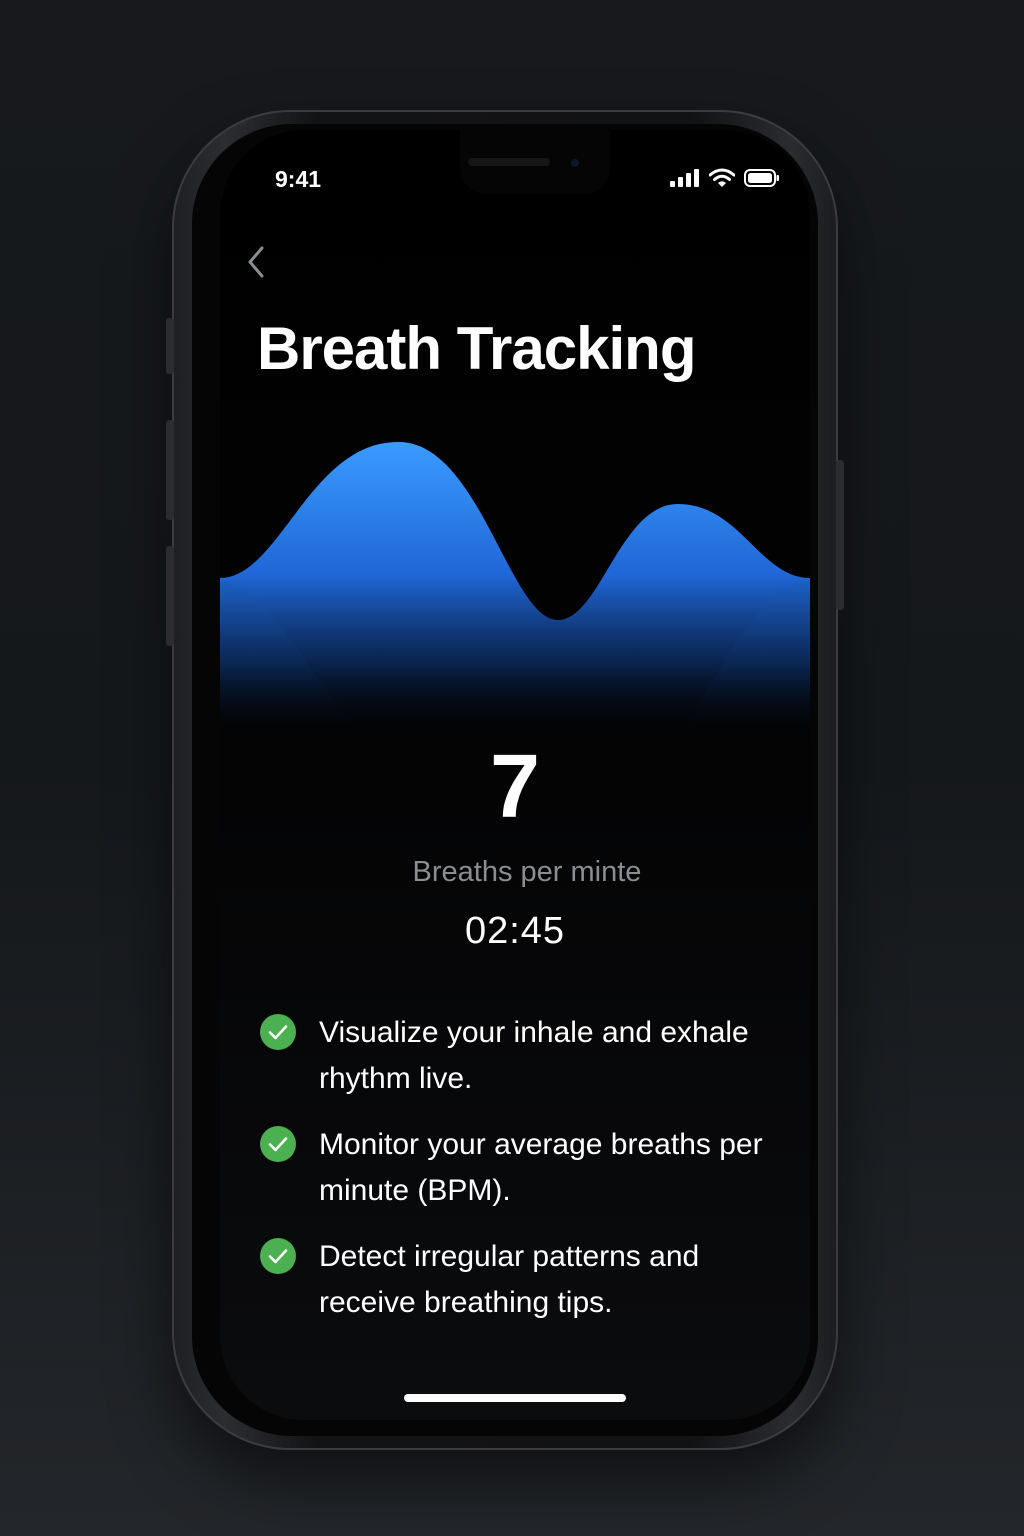  Describe the element at coordinates (761, 178) in the screenshot. I see `battery-icon` at that location.